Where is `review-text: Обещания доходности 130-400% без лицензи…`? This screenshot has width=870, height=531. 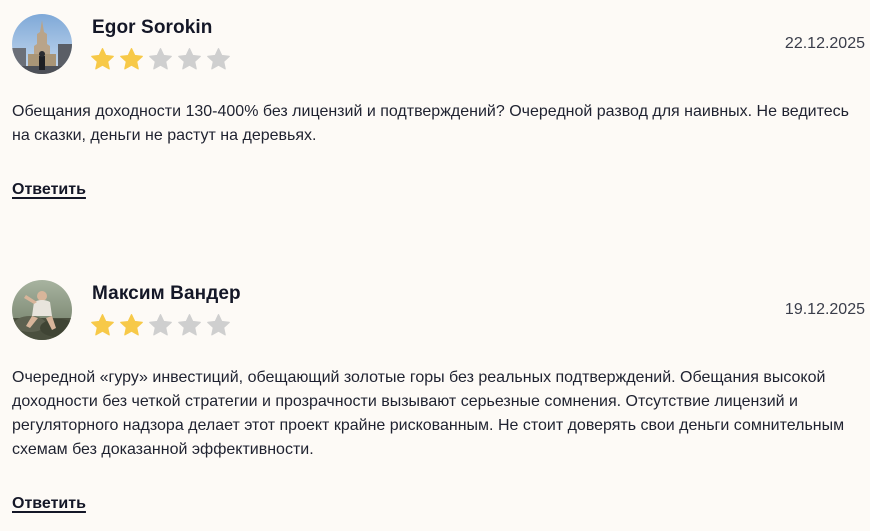
review-text: Обещания доходности 130-400% без лицензи… is located at coordinates (430, 123).